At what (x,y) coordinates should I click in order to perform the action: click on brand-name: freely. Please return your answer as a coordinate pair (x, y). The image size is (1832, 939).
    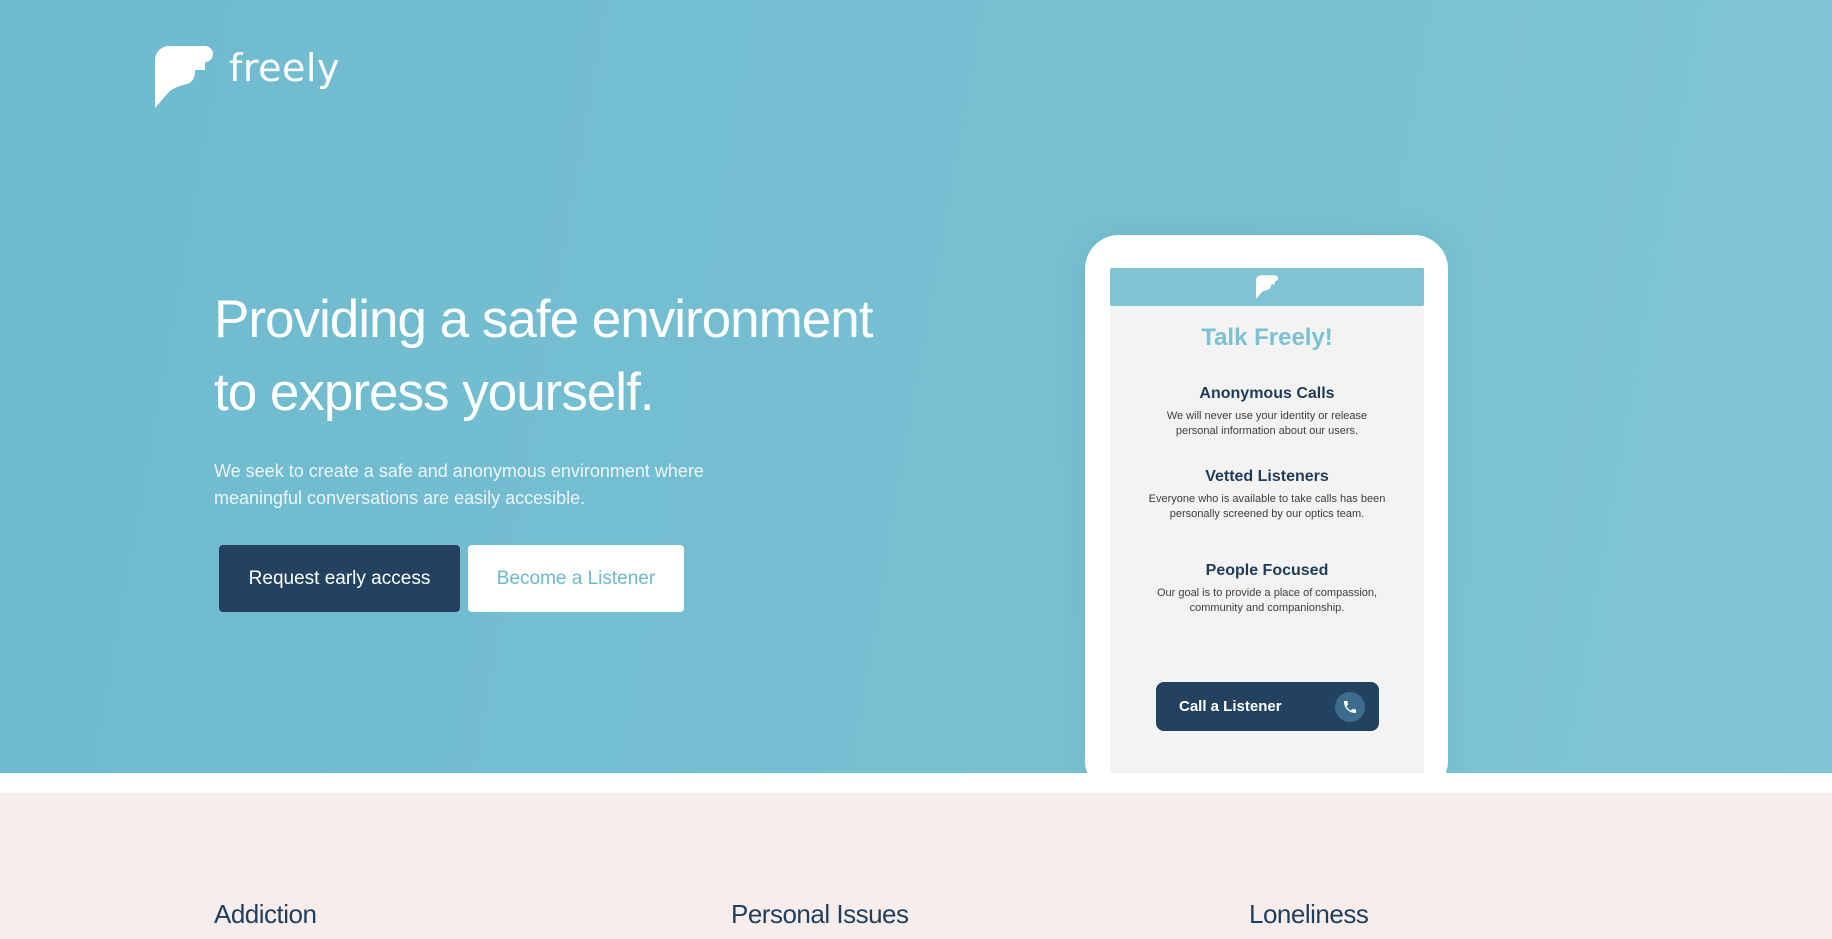
    Looking at the image, I should click on (284, 68).